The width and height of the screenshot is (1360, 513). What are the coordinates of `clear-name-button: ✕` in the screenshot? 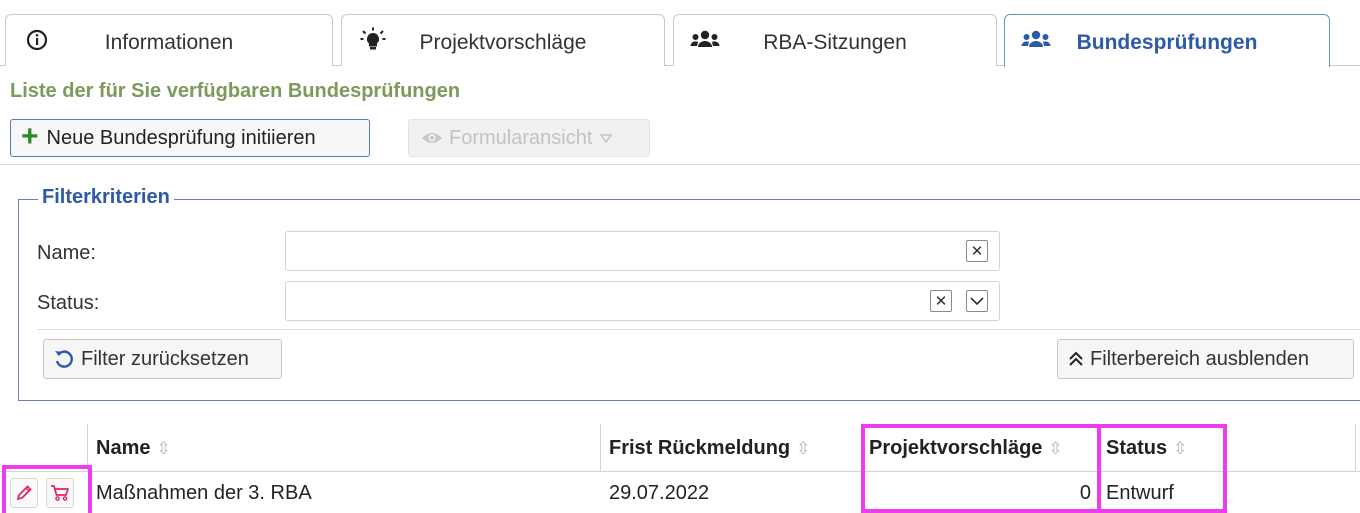 It's located at (977, 251).